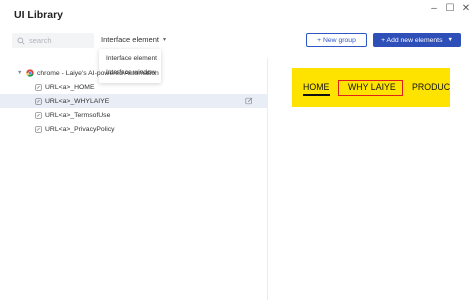 This screenshot has height=300, width=474. What do you see at coordinates (130, 39) in the screenshot?
I see `filter-label: Interface element` at bounding box center [130, 39].